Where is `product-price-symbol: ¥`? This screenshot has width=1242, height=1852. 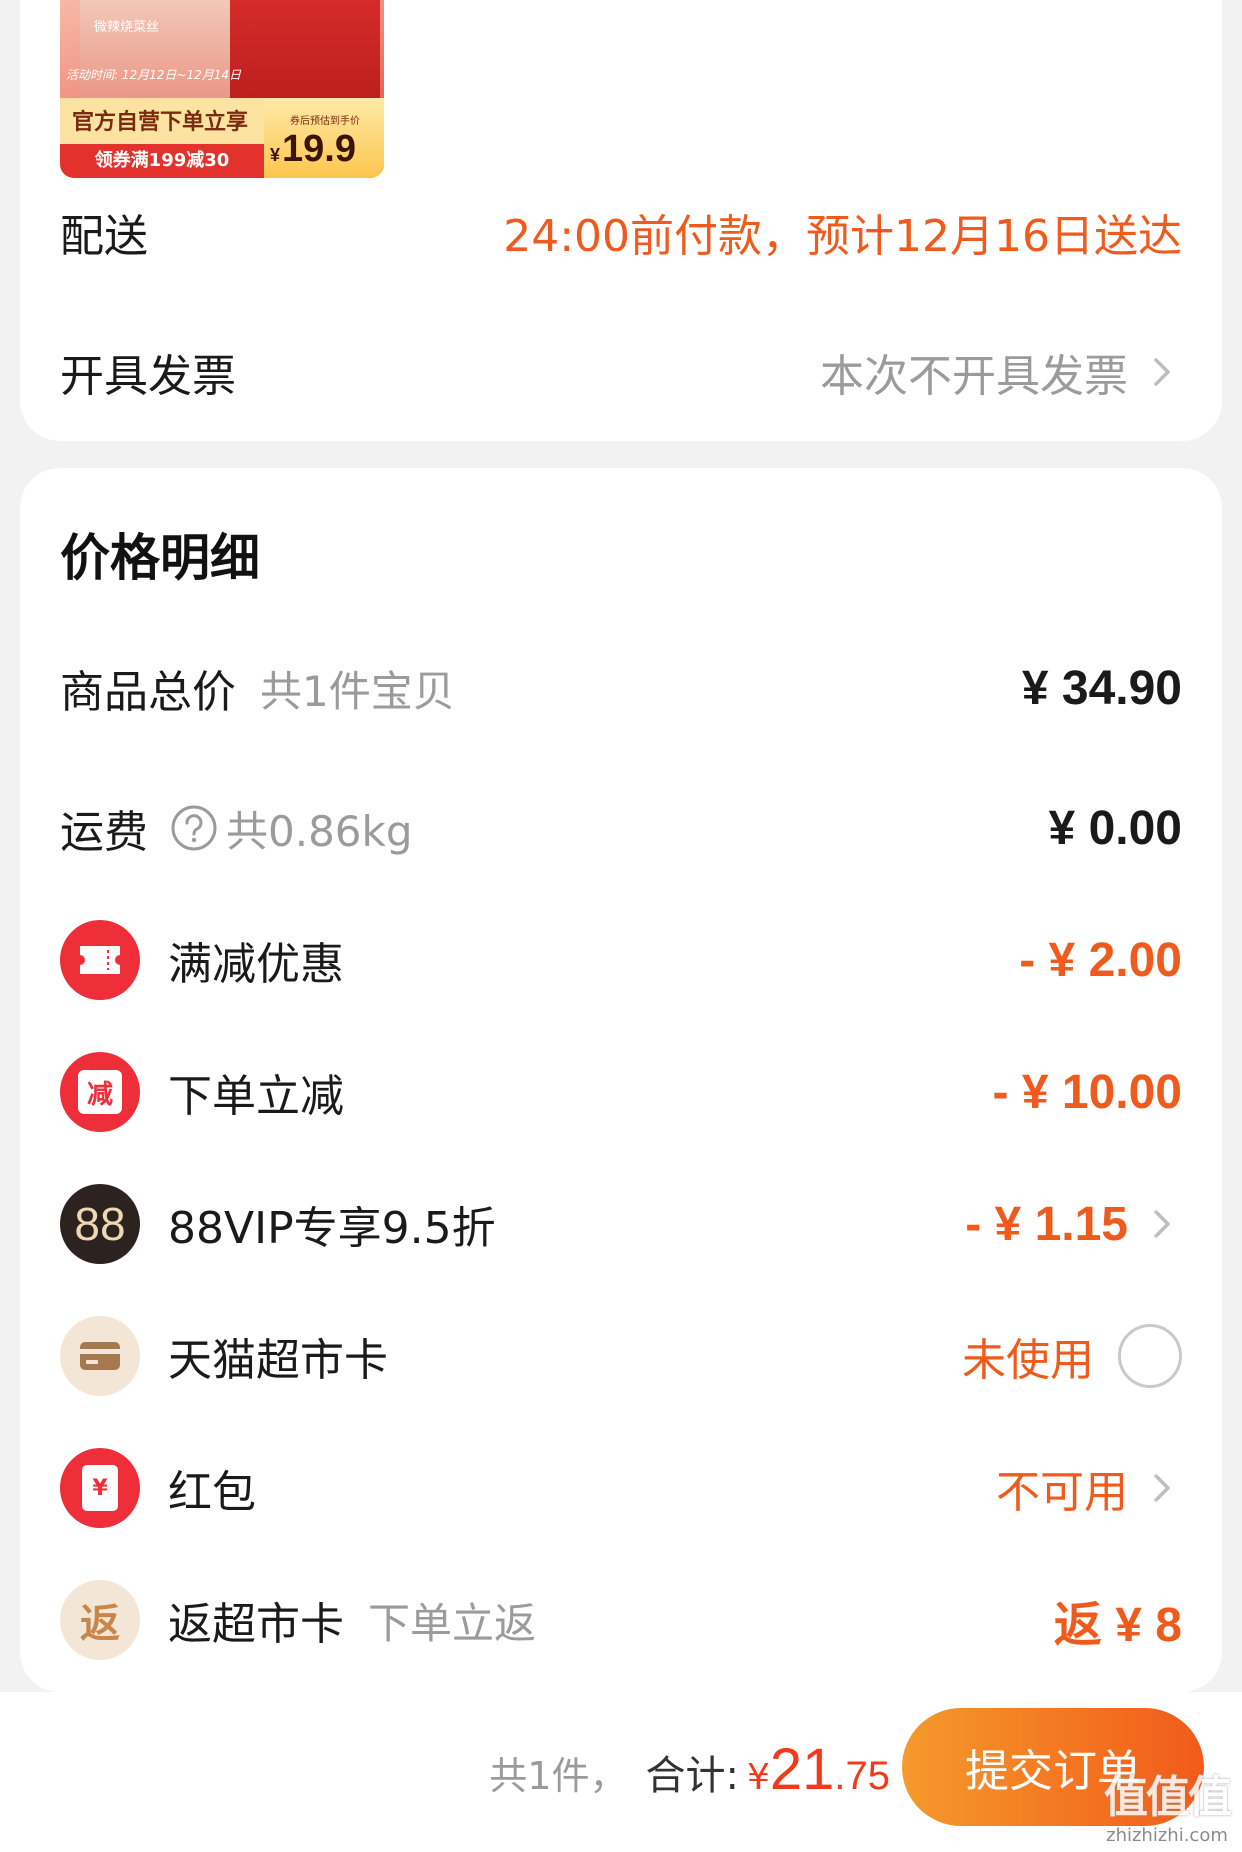
product-price-symbol: ¥ is located at coordinates (275, 155).